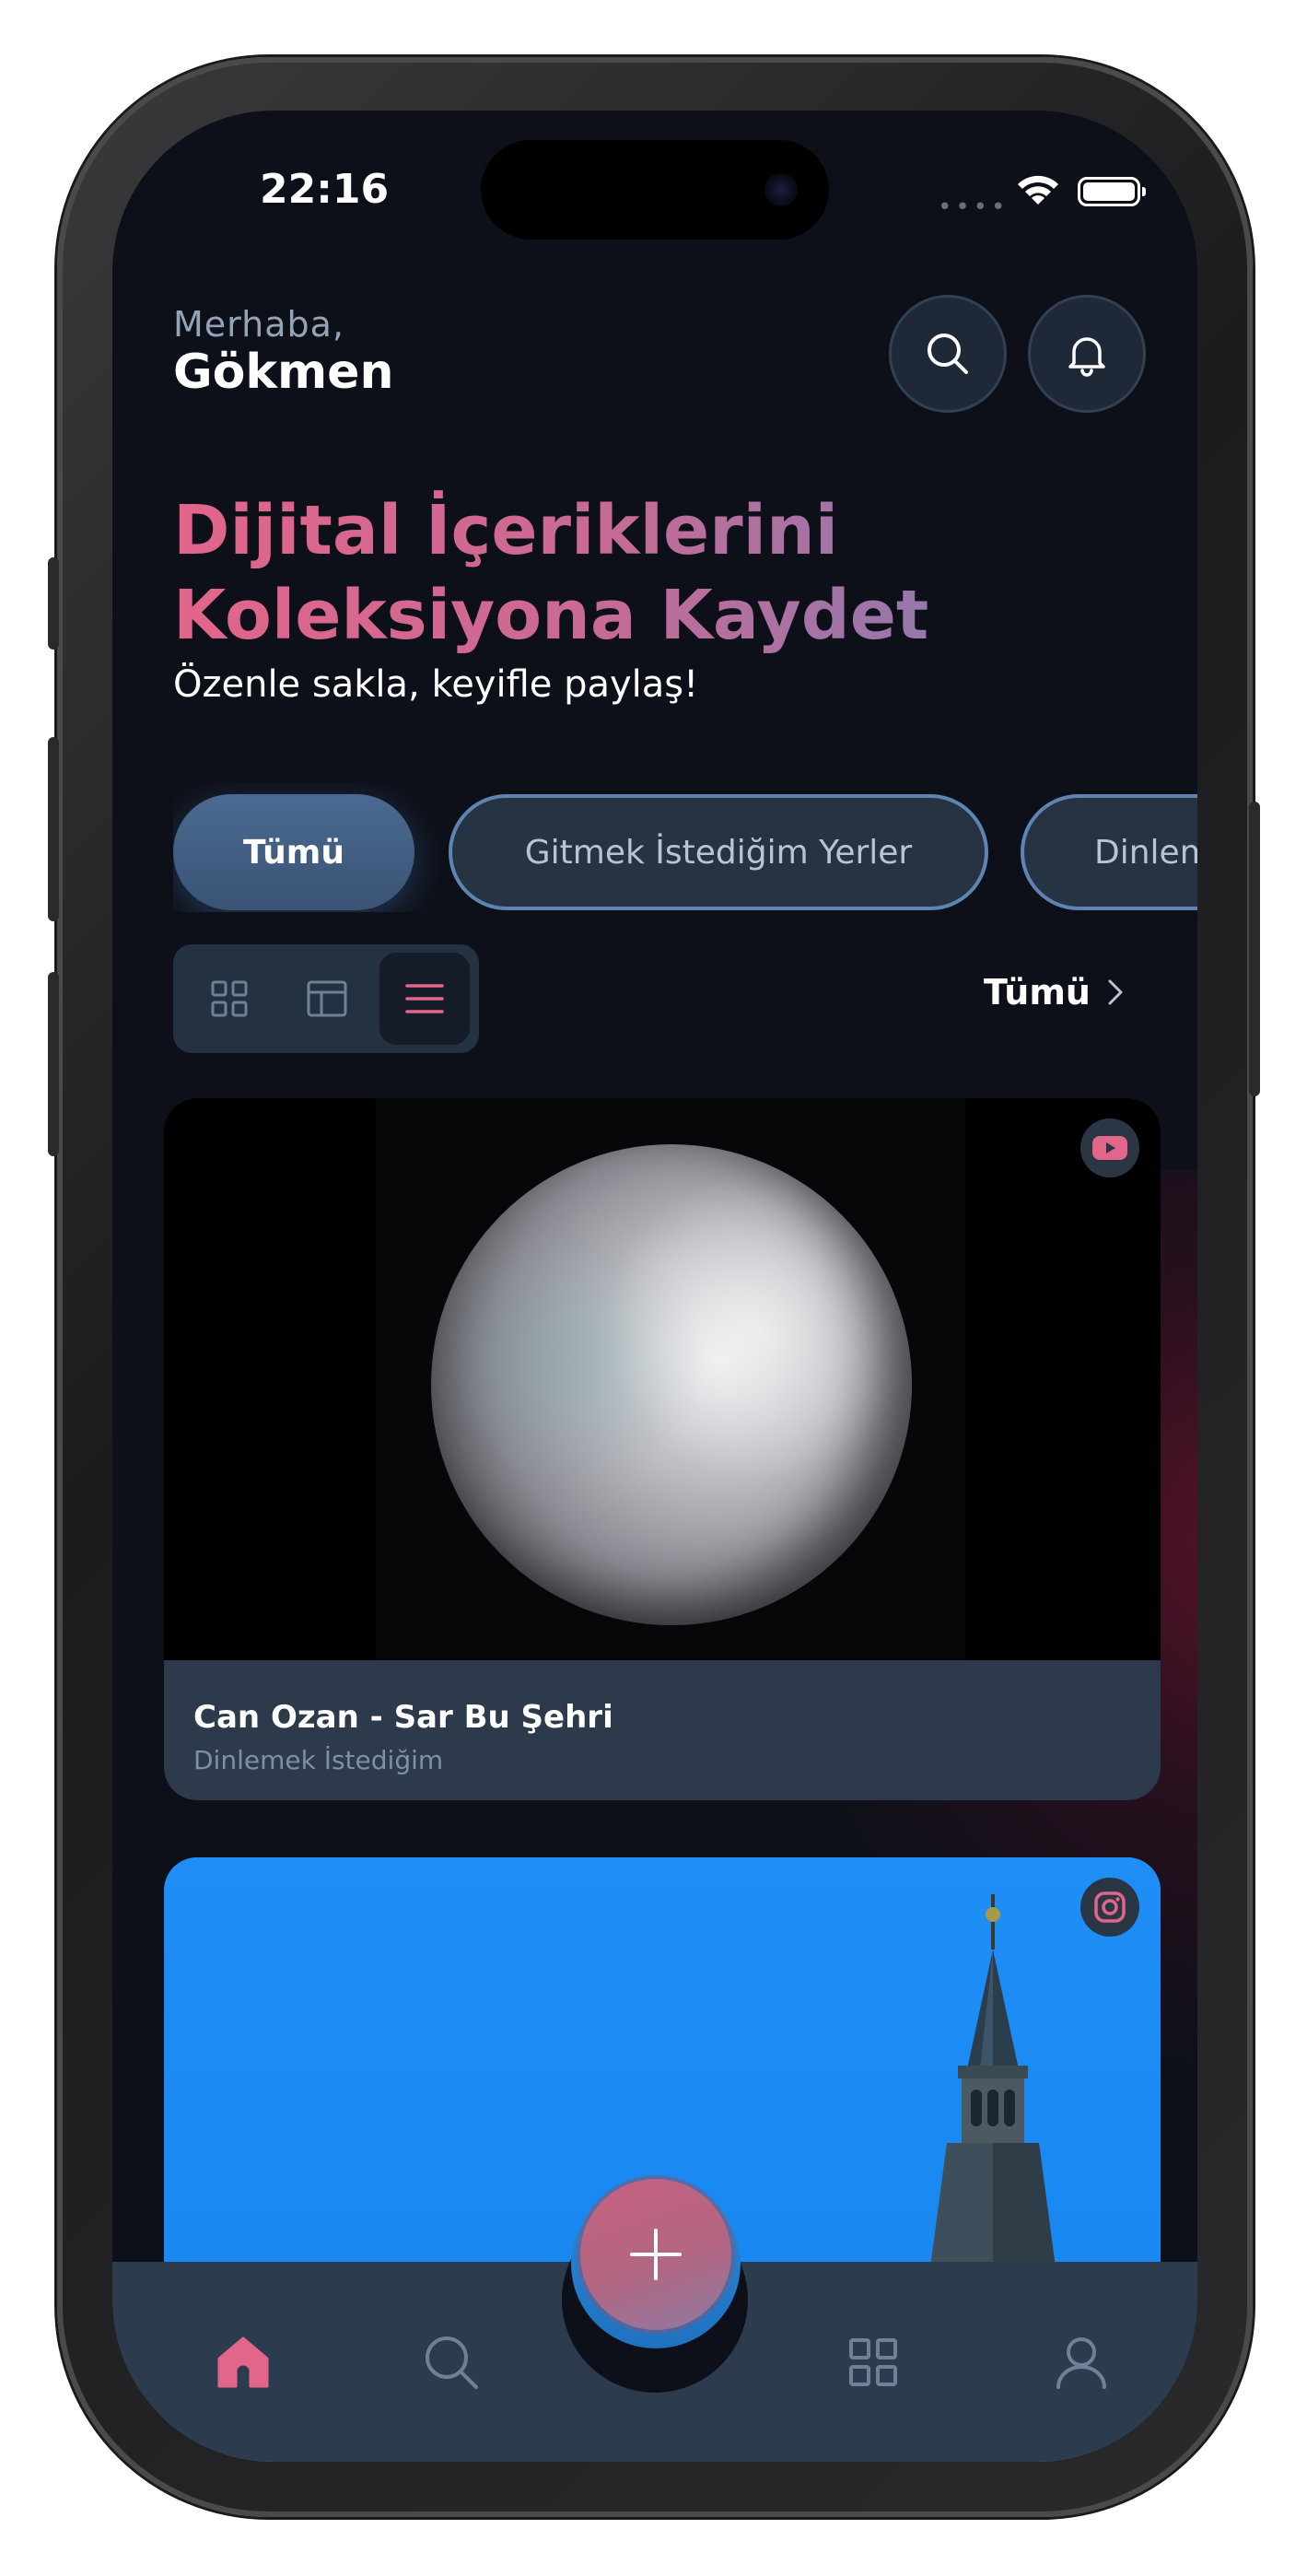 The height and width of the screenshot is (2576, 1307). I want to click on view-mode-toggle, so click(326, 998).